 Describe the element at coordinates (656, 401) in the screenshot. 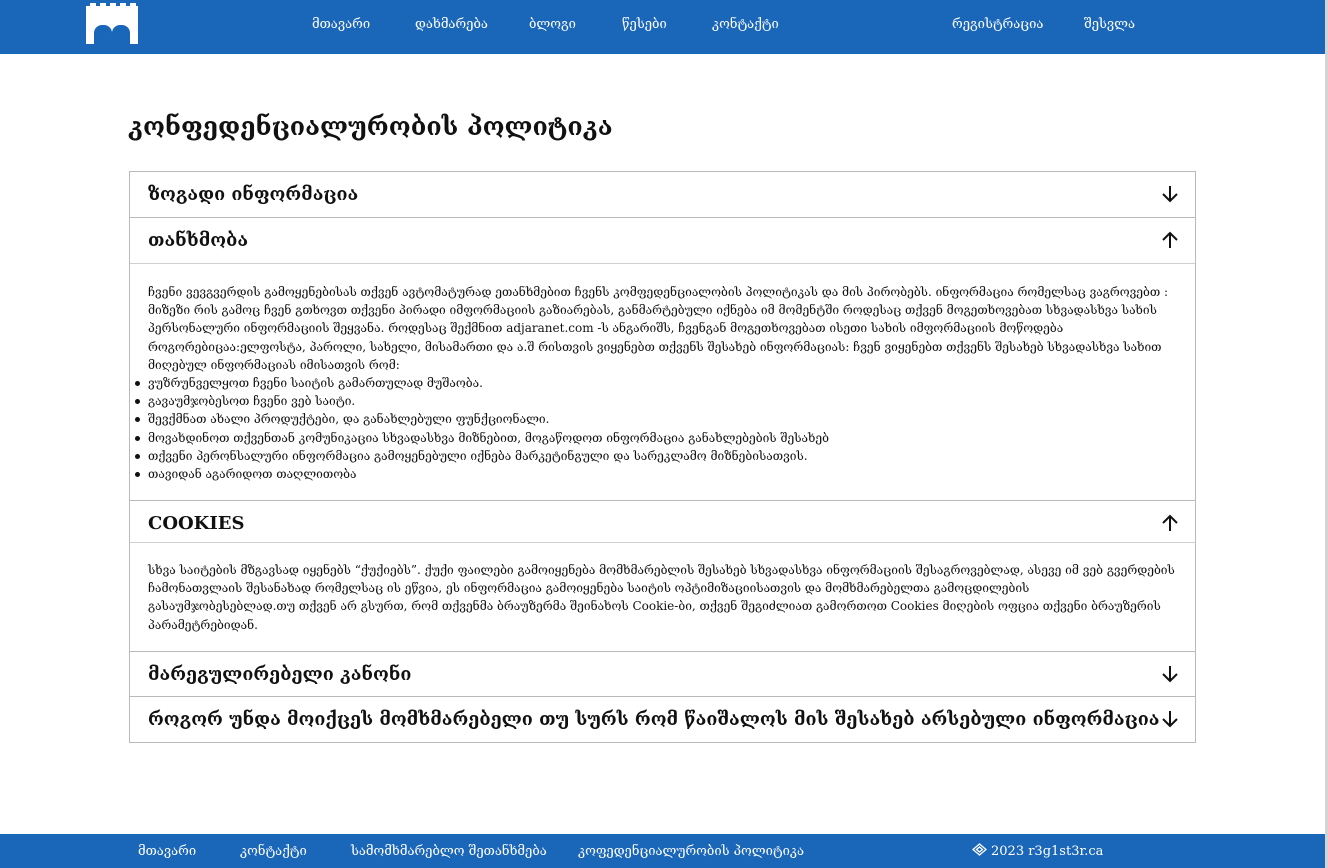

I see `list-item: გავაუმჯობესოთ ჩვენი ვებ საიტი.` at that location.